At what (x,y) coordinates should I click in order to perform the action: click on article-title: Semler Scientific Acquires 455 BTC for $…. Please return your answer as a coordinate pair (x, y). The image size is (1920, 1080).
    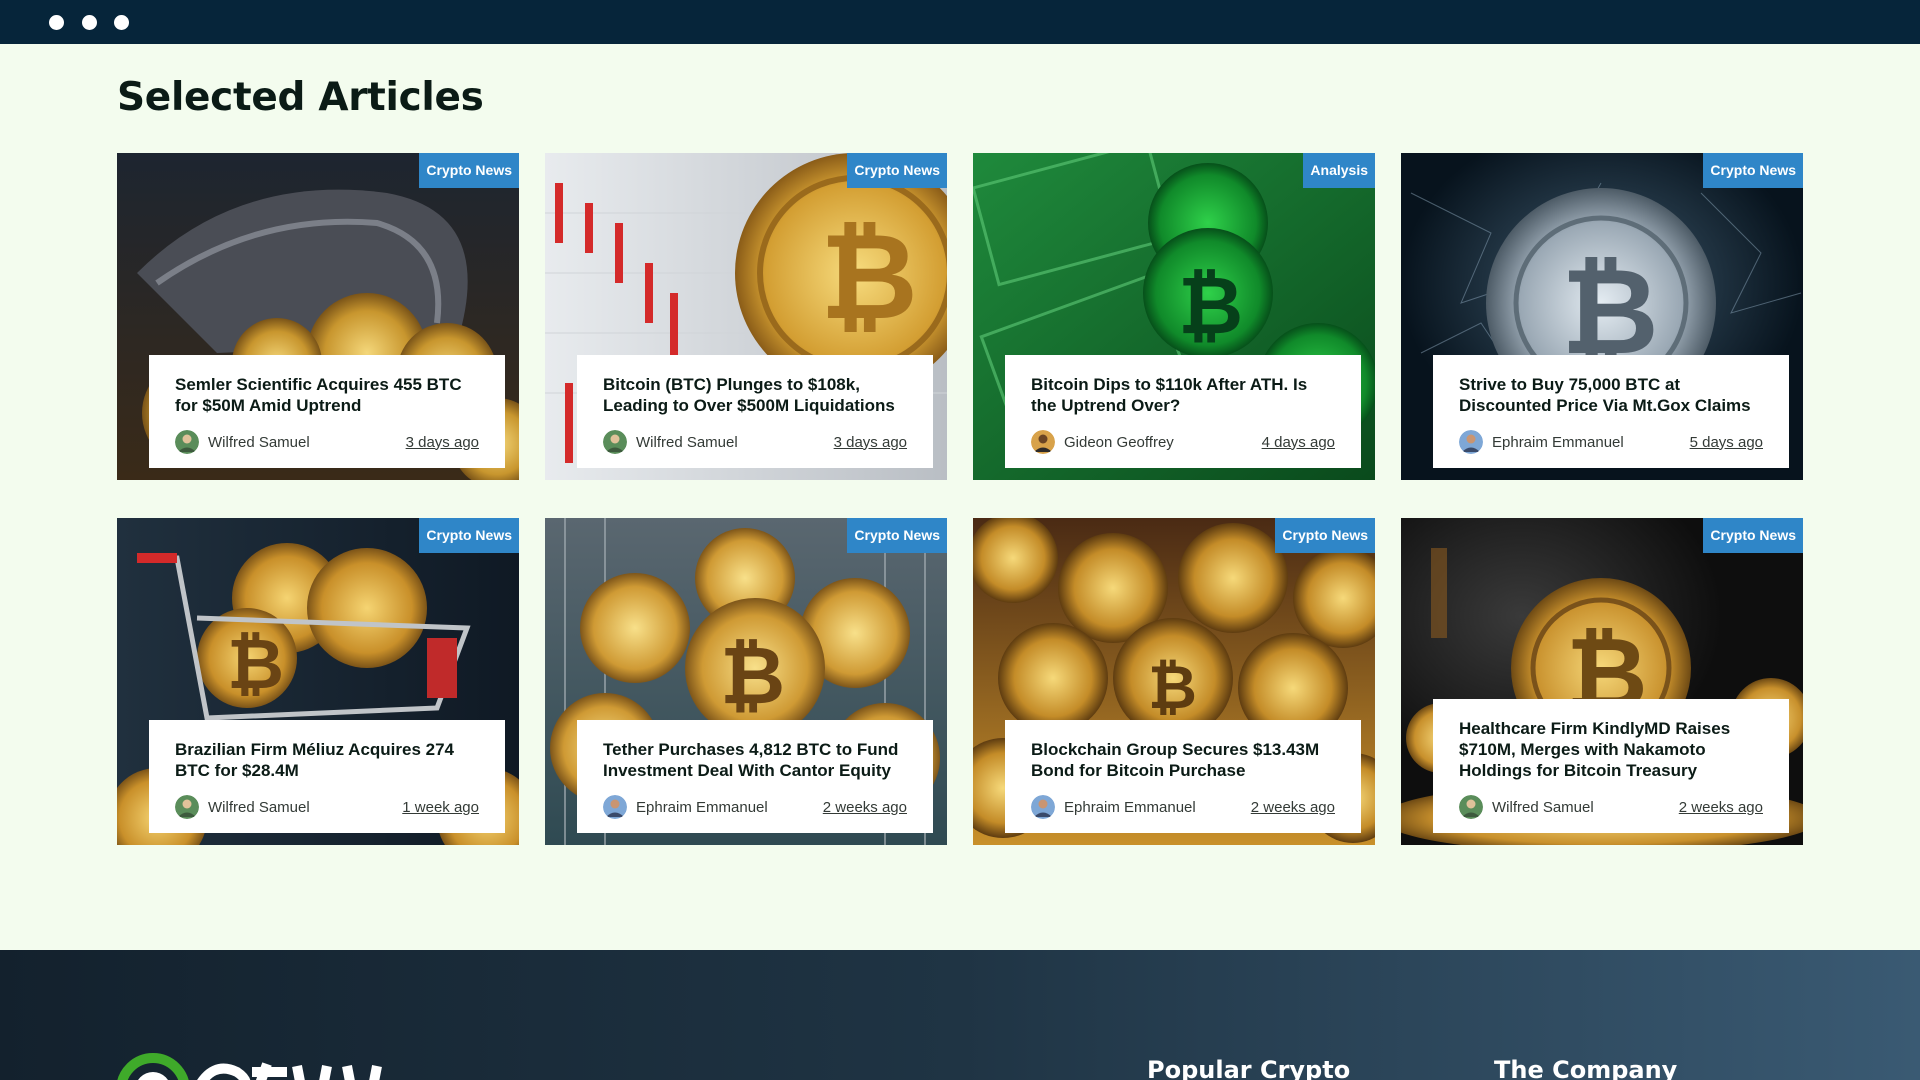
    Looking at the image, I should click on (327, 395).